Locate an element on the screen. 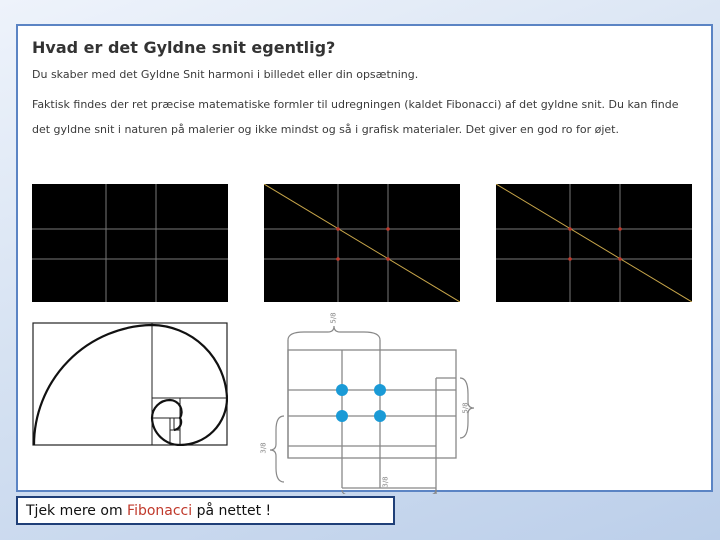  phi-grid-diagram: 5/8 5/8 3/8 3/8 is located at coordinates (367, 403).